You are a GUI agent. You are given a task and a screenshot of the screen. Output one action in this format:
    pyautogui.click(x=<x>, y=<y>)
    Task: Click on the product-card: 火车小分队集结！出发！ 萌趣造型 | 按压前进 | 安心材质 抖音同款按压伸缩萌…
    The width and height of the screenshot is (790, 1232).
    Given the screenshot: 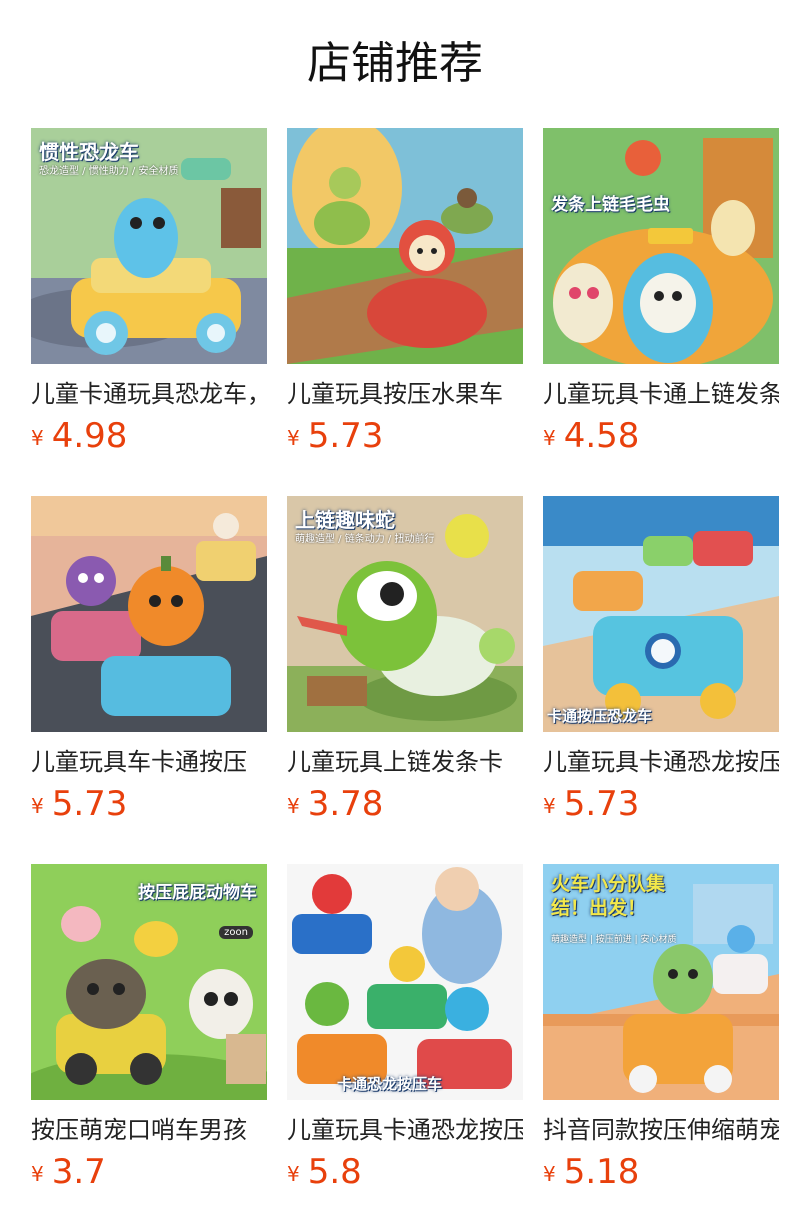 What is the action you would take?
    pyautogui.click(x=661, y=1048)
    